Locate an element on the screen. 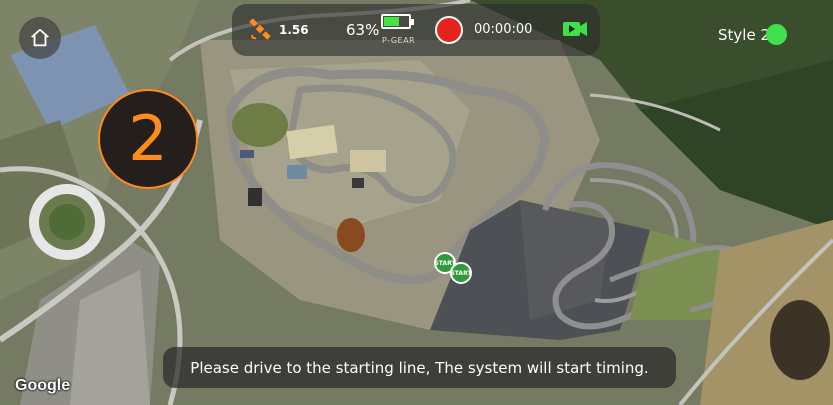 The image size is (833, 405). start-marker: START is located at coordinates (461, 273).